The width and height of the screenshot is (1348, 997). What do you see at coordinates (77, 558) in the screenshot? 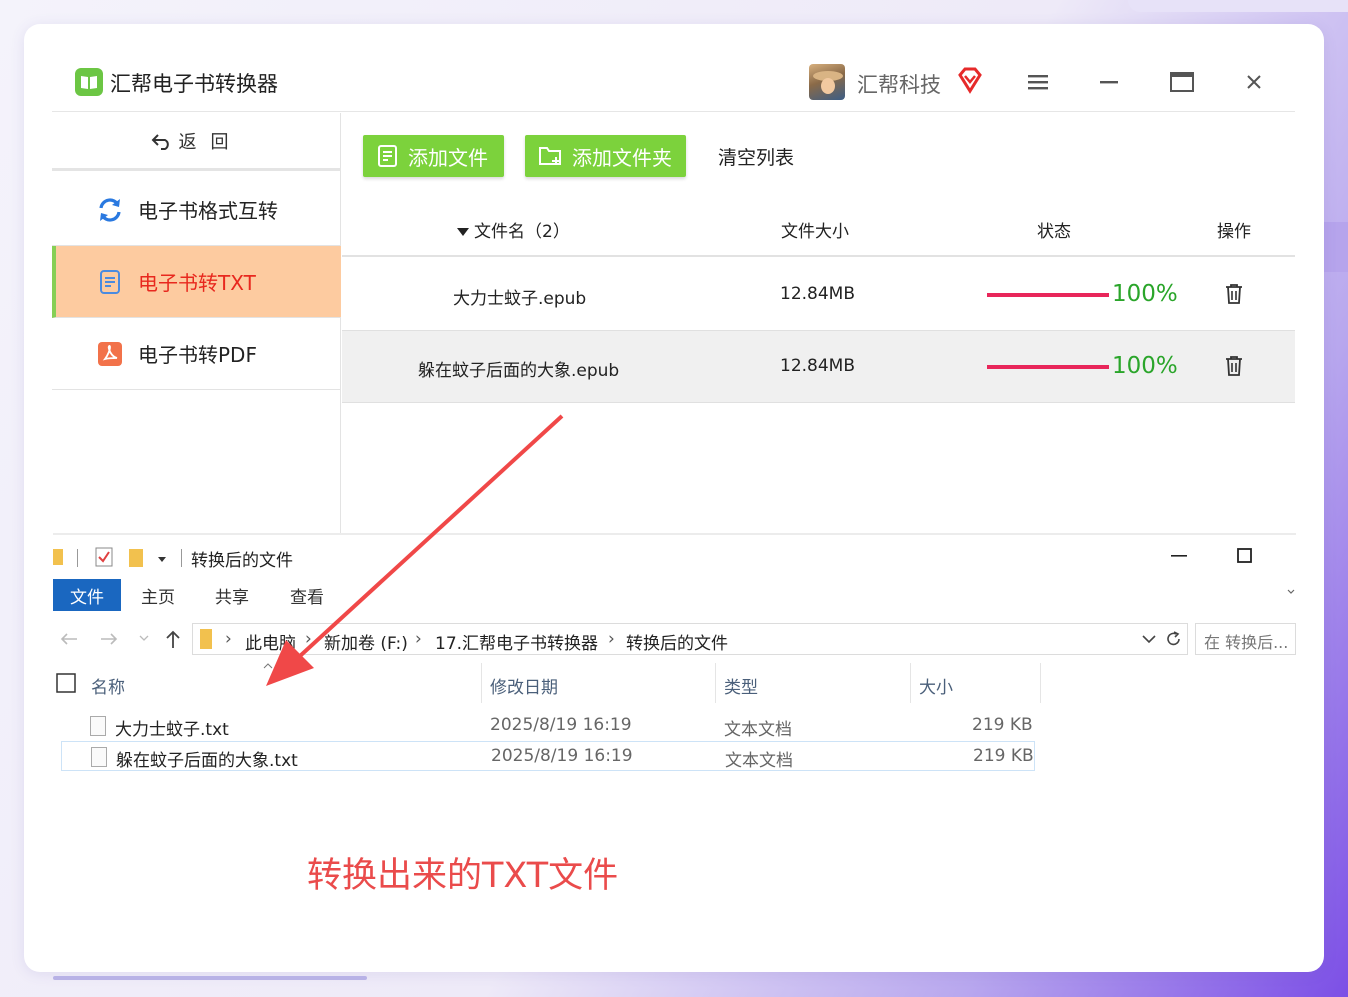
I see `divider` at bounding box center [77, 558].